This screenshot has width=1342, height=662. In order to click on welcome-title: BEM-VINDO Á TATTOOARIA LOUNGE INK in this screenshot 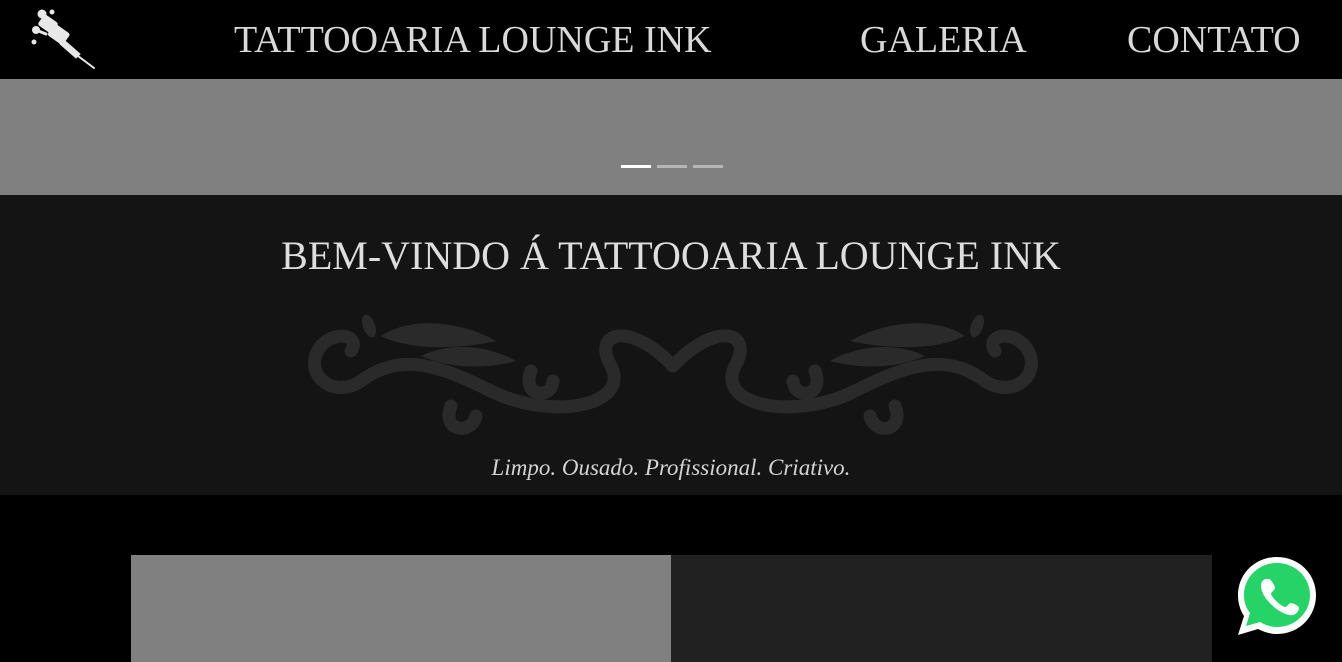, I will do `click(671, 255)`.